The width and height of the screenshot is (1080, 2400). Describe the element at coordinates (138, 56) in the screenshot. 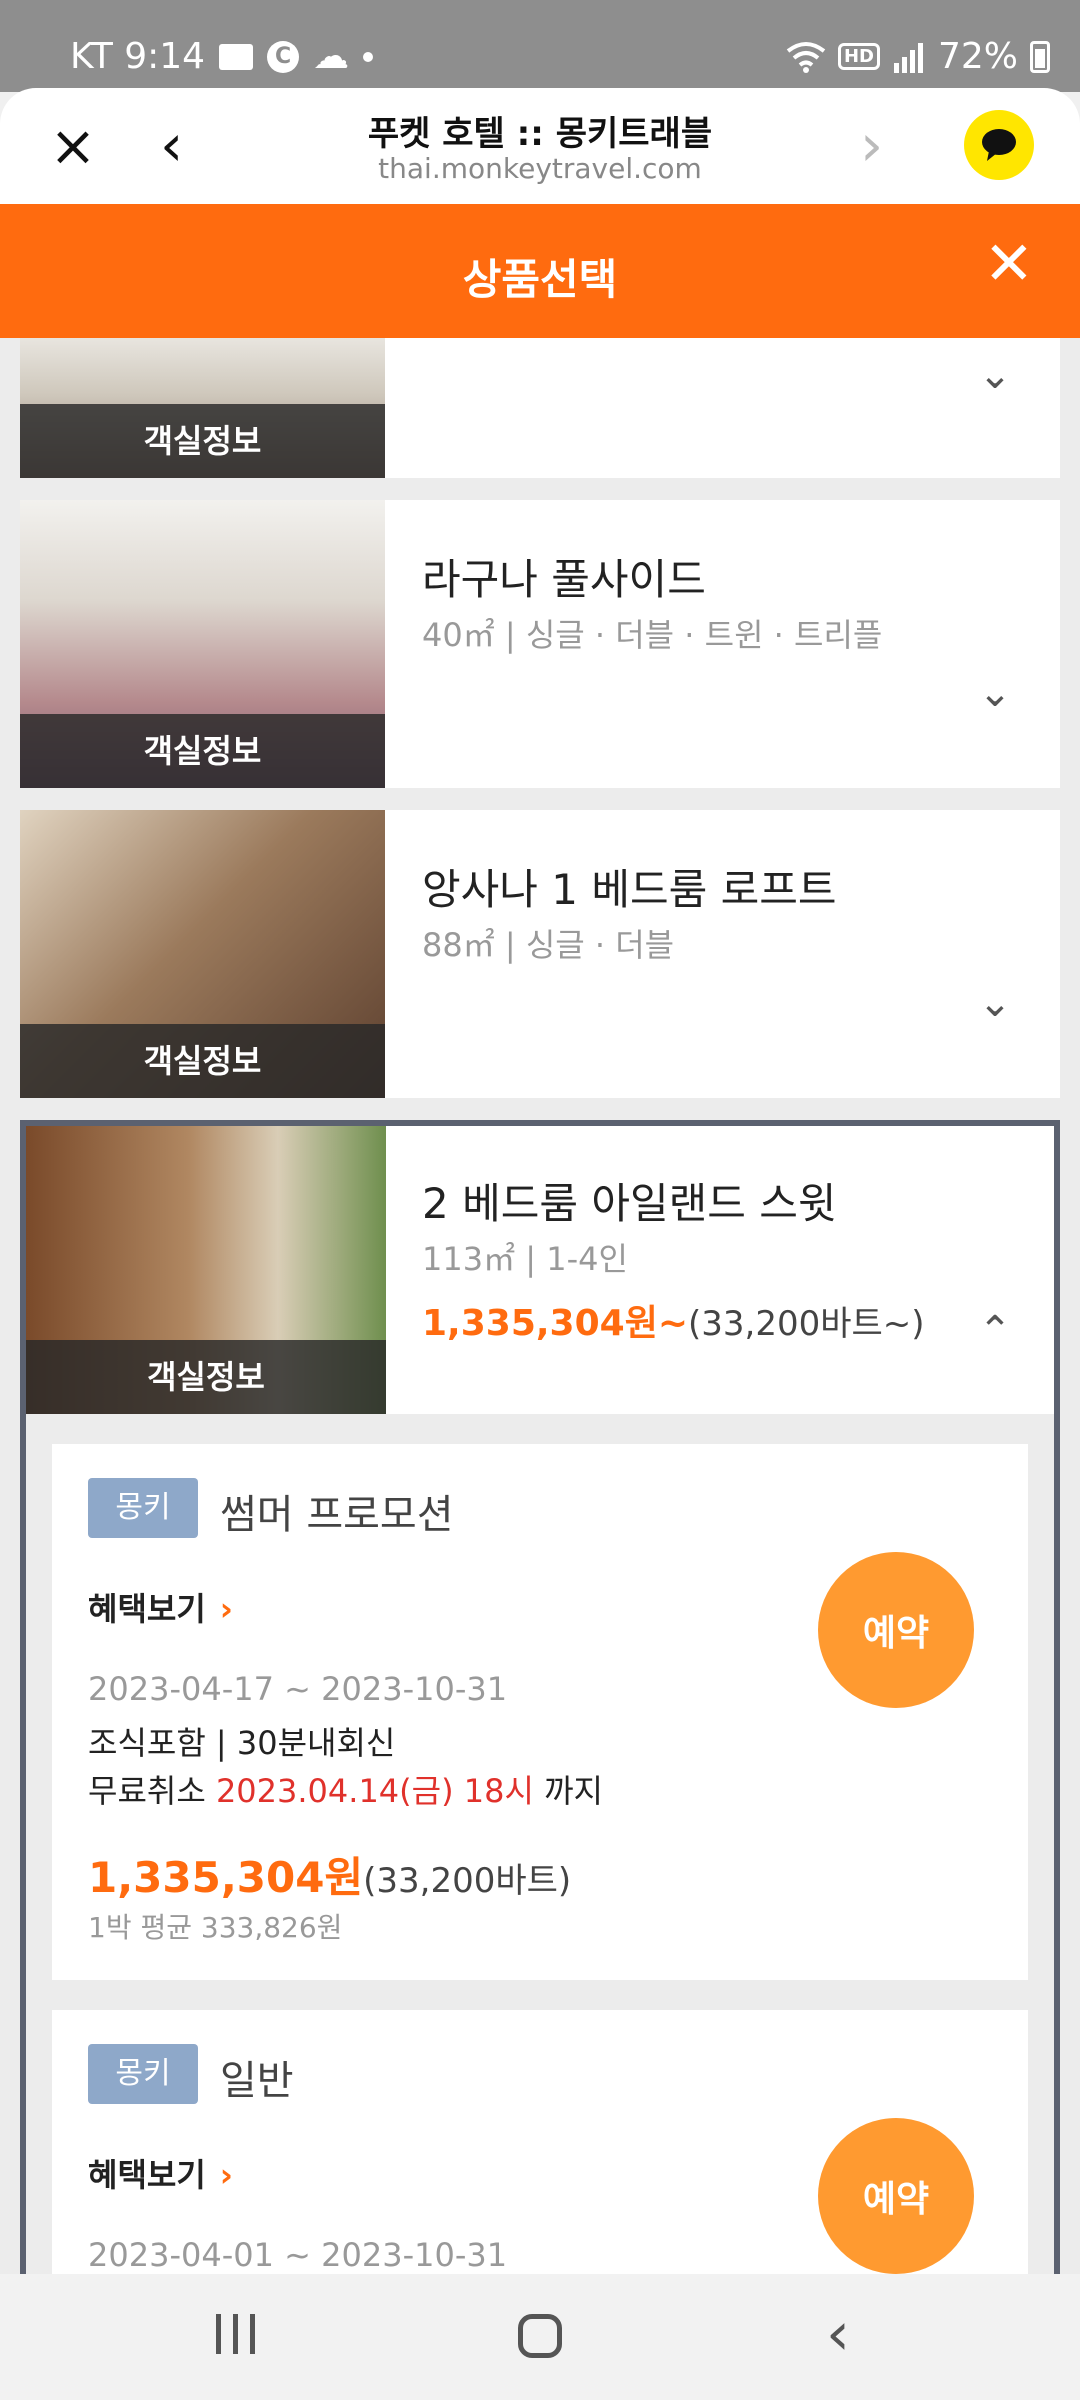

I see `carrier-time: KT 9:14` at that location.